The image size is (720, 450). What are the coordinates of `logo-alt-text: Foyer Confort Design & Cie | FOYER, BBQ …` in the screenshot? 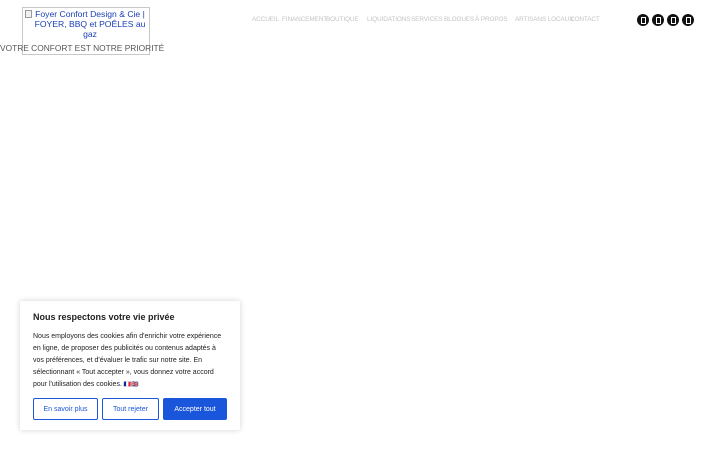 It's located at (90, 24).